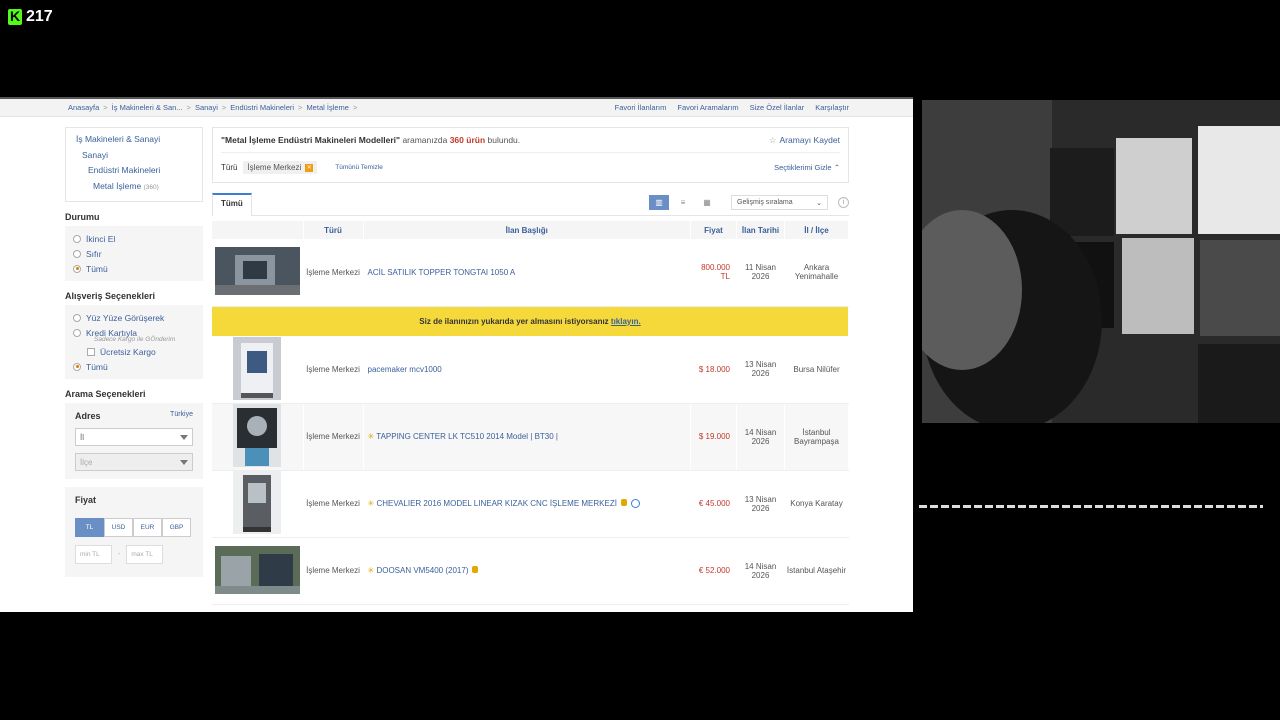  Describe the element at coordinates (232, 204) in the screenshot. I see `tab-all: Tümü` at that location.